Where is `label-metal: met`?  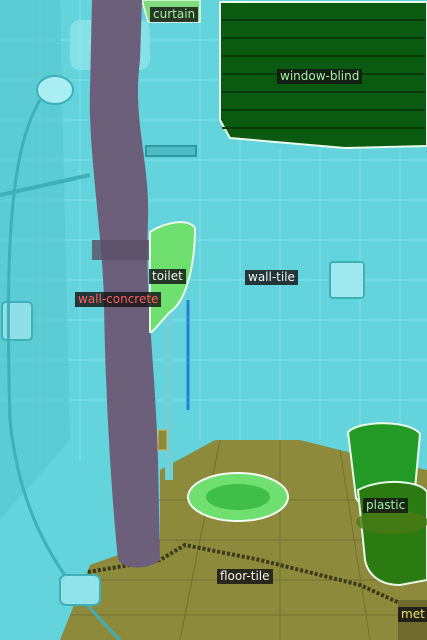
label-metal: met is located at coordinates (412, 614).